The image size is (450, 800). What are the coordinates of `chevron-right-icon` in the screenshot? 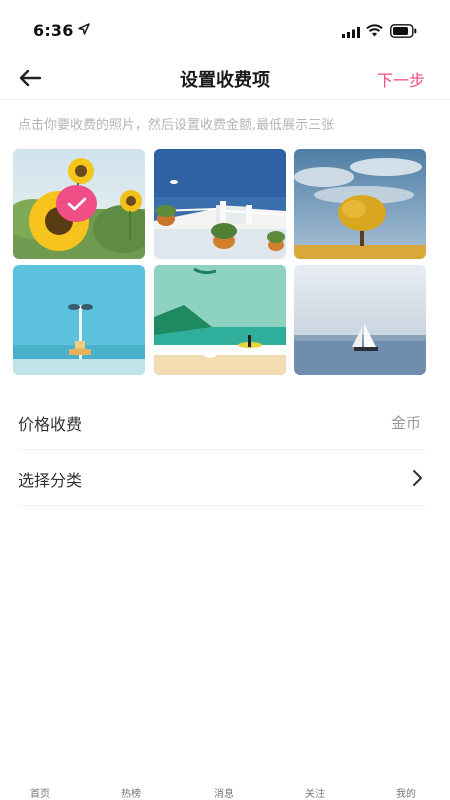 It's located at (417, 478).